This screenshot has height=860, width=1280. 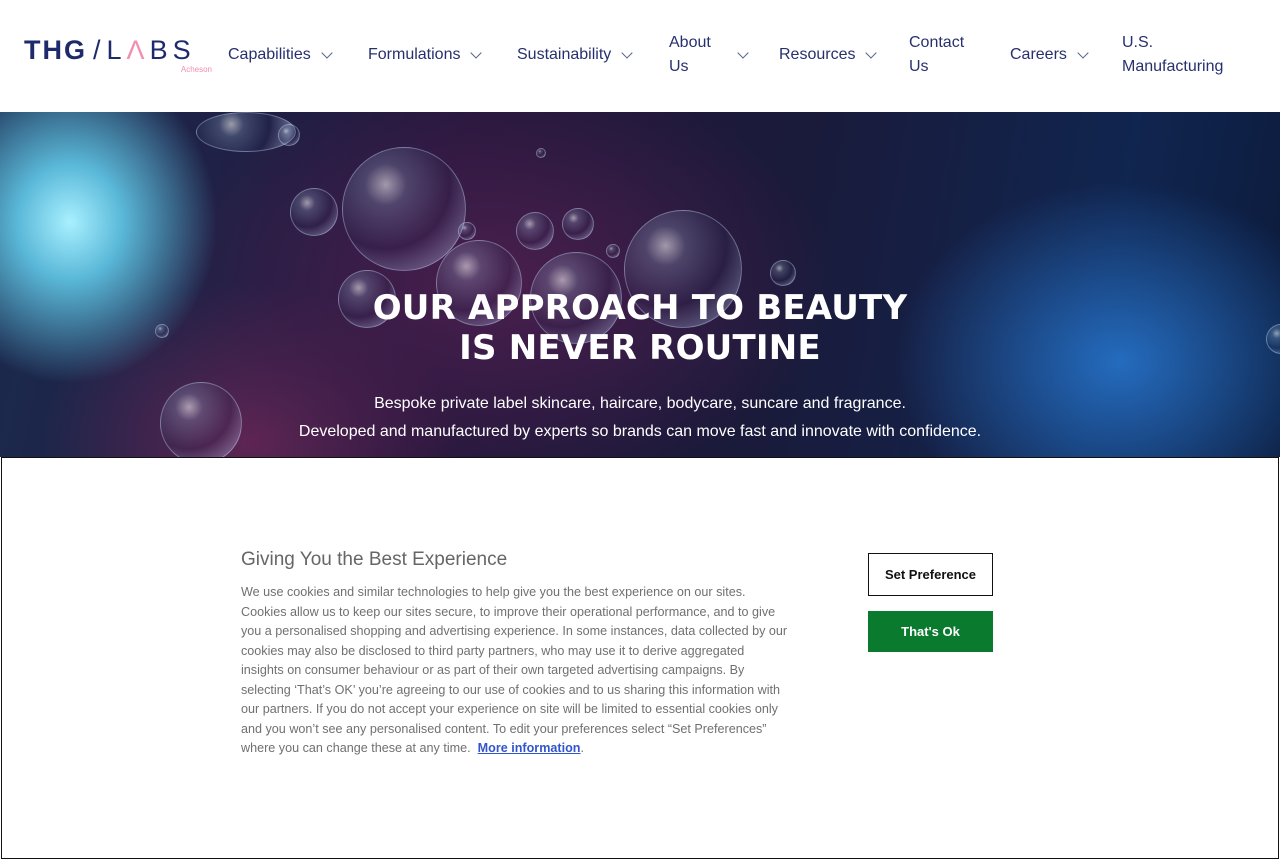 I want to click on nav-item-us-manufacturing: U.S. Manufacturing, so click(x=1181, y=55).